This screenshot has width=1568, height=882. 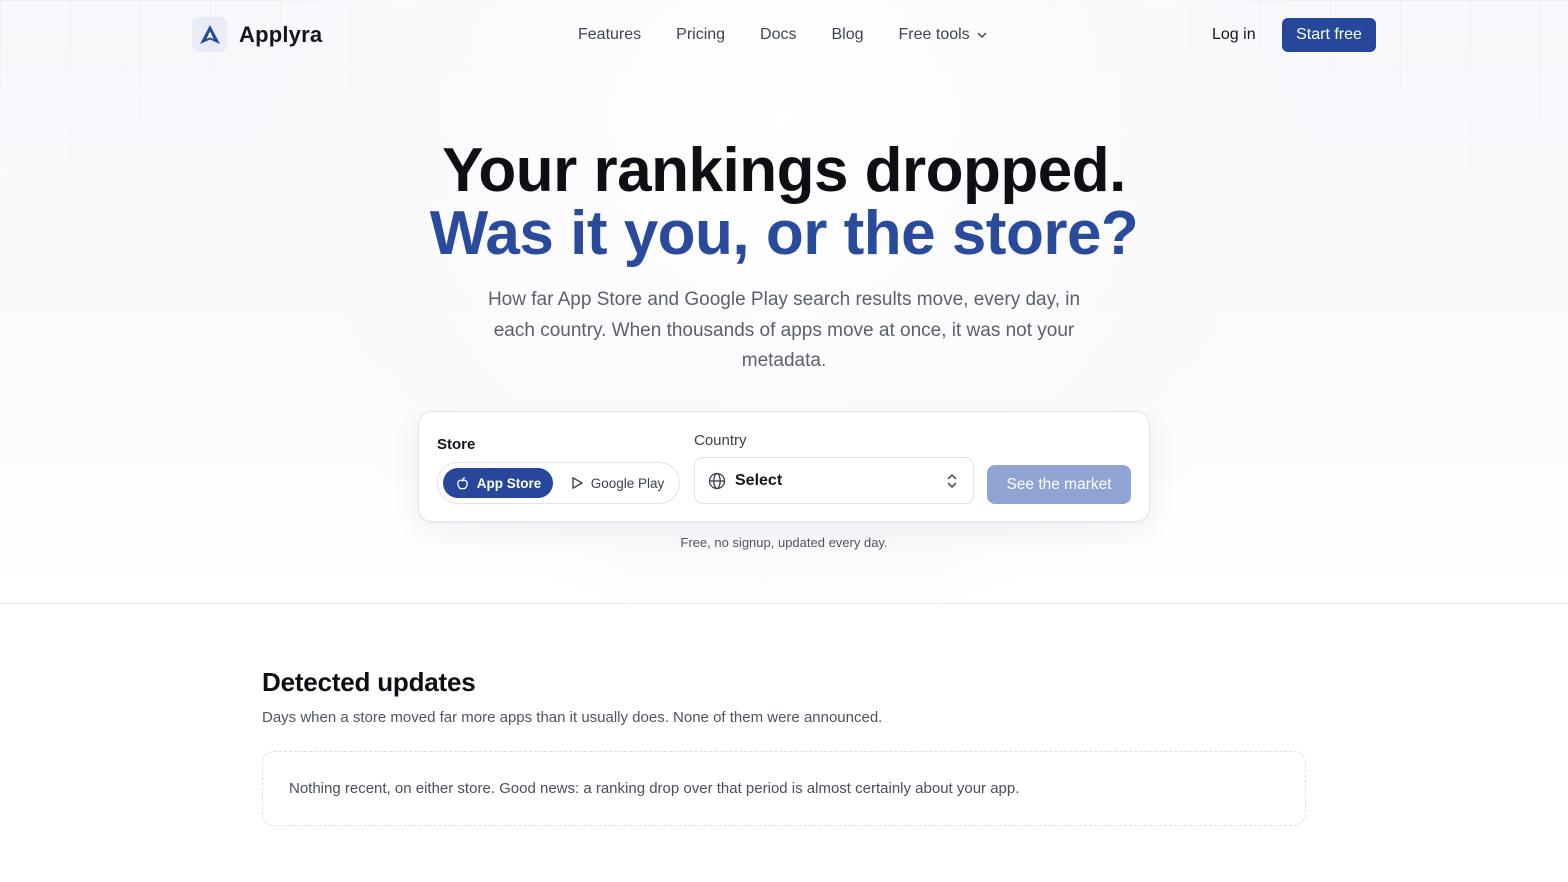 I want to click on brand-logo: Applyra, so click(x=257, y=34).